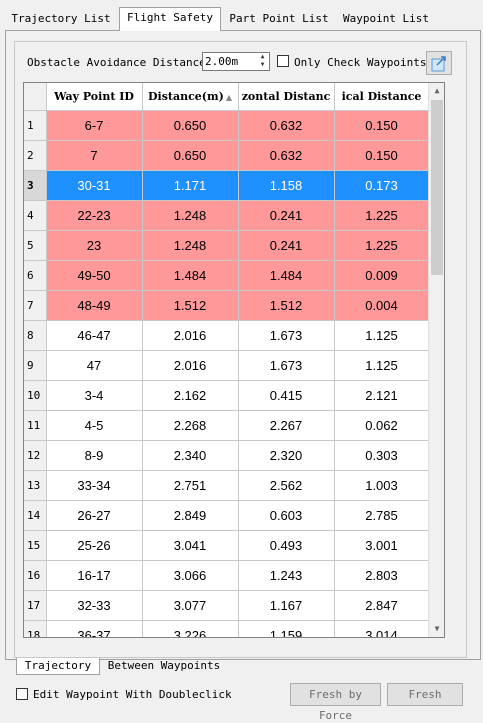 Image resolution: width=483 pixels, height=723 pixels. I want to click on cell-horizontal-distance: 0.493, so click(286, 545).